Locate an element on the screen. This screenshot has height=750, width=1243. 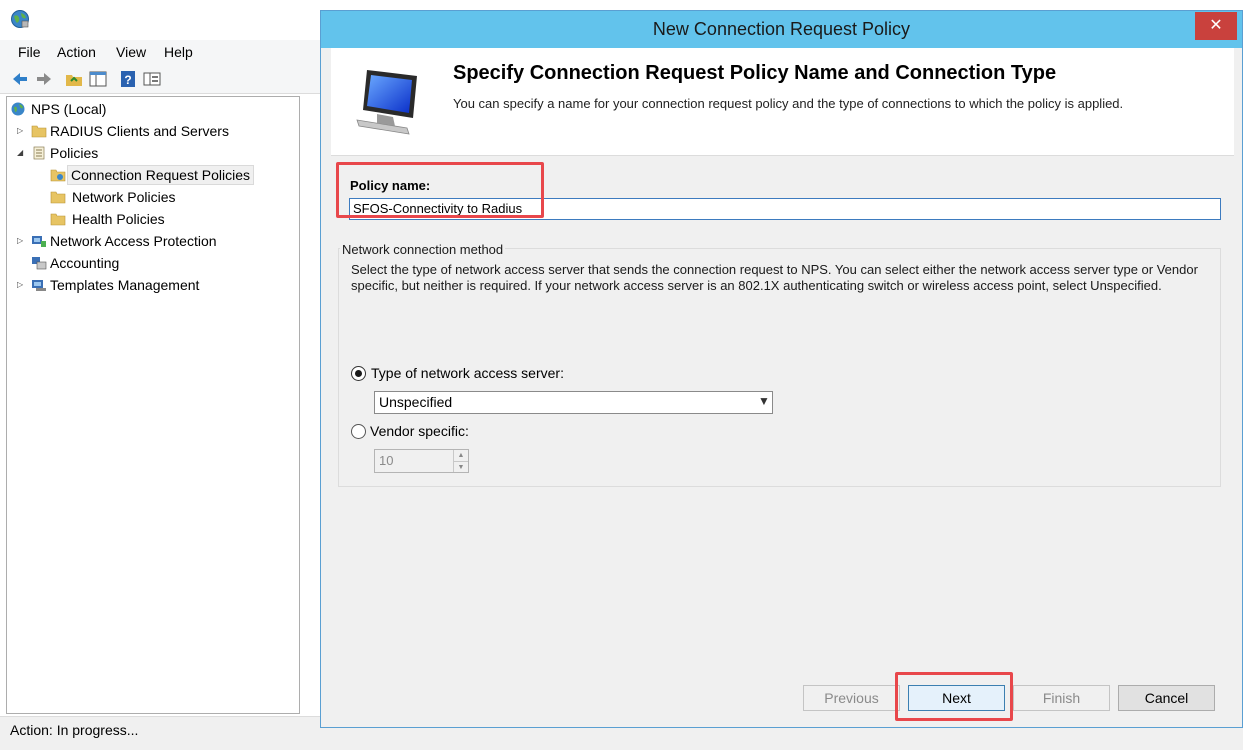
collapse-arrow-icon: ◢ is located at coordinates (21, 153).